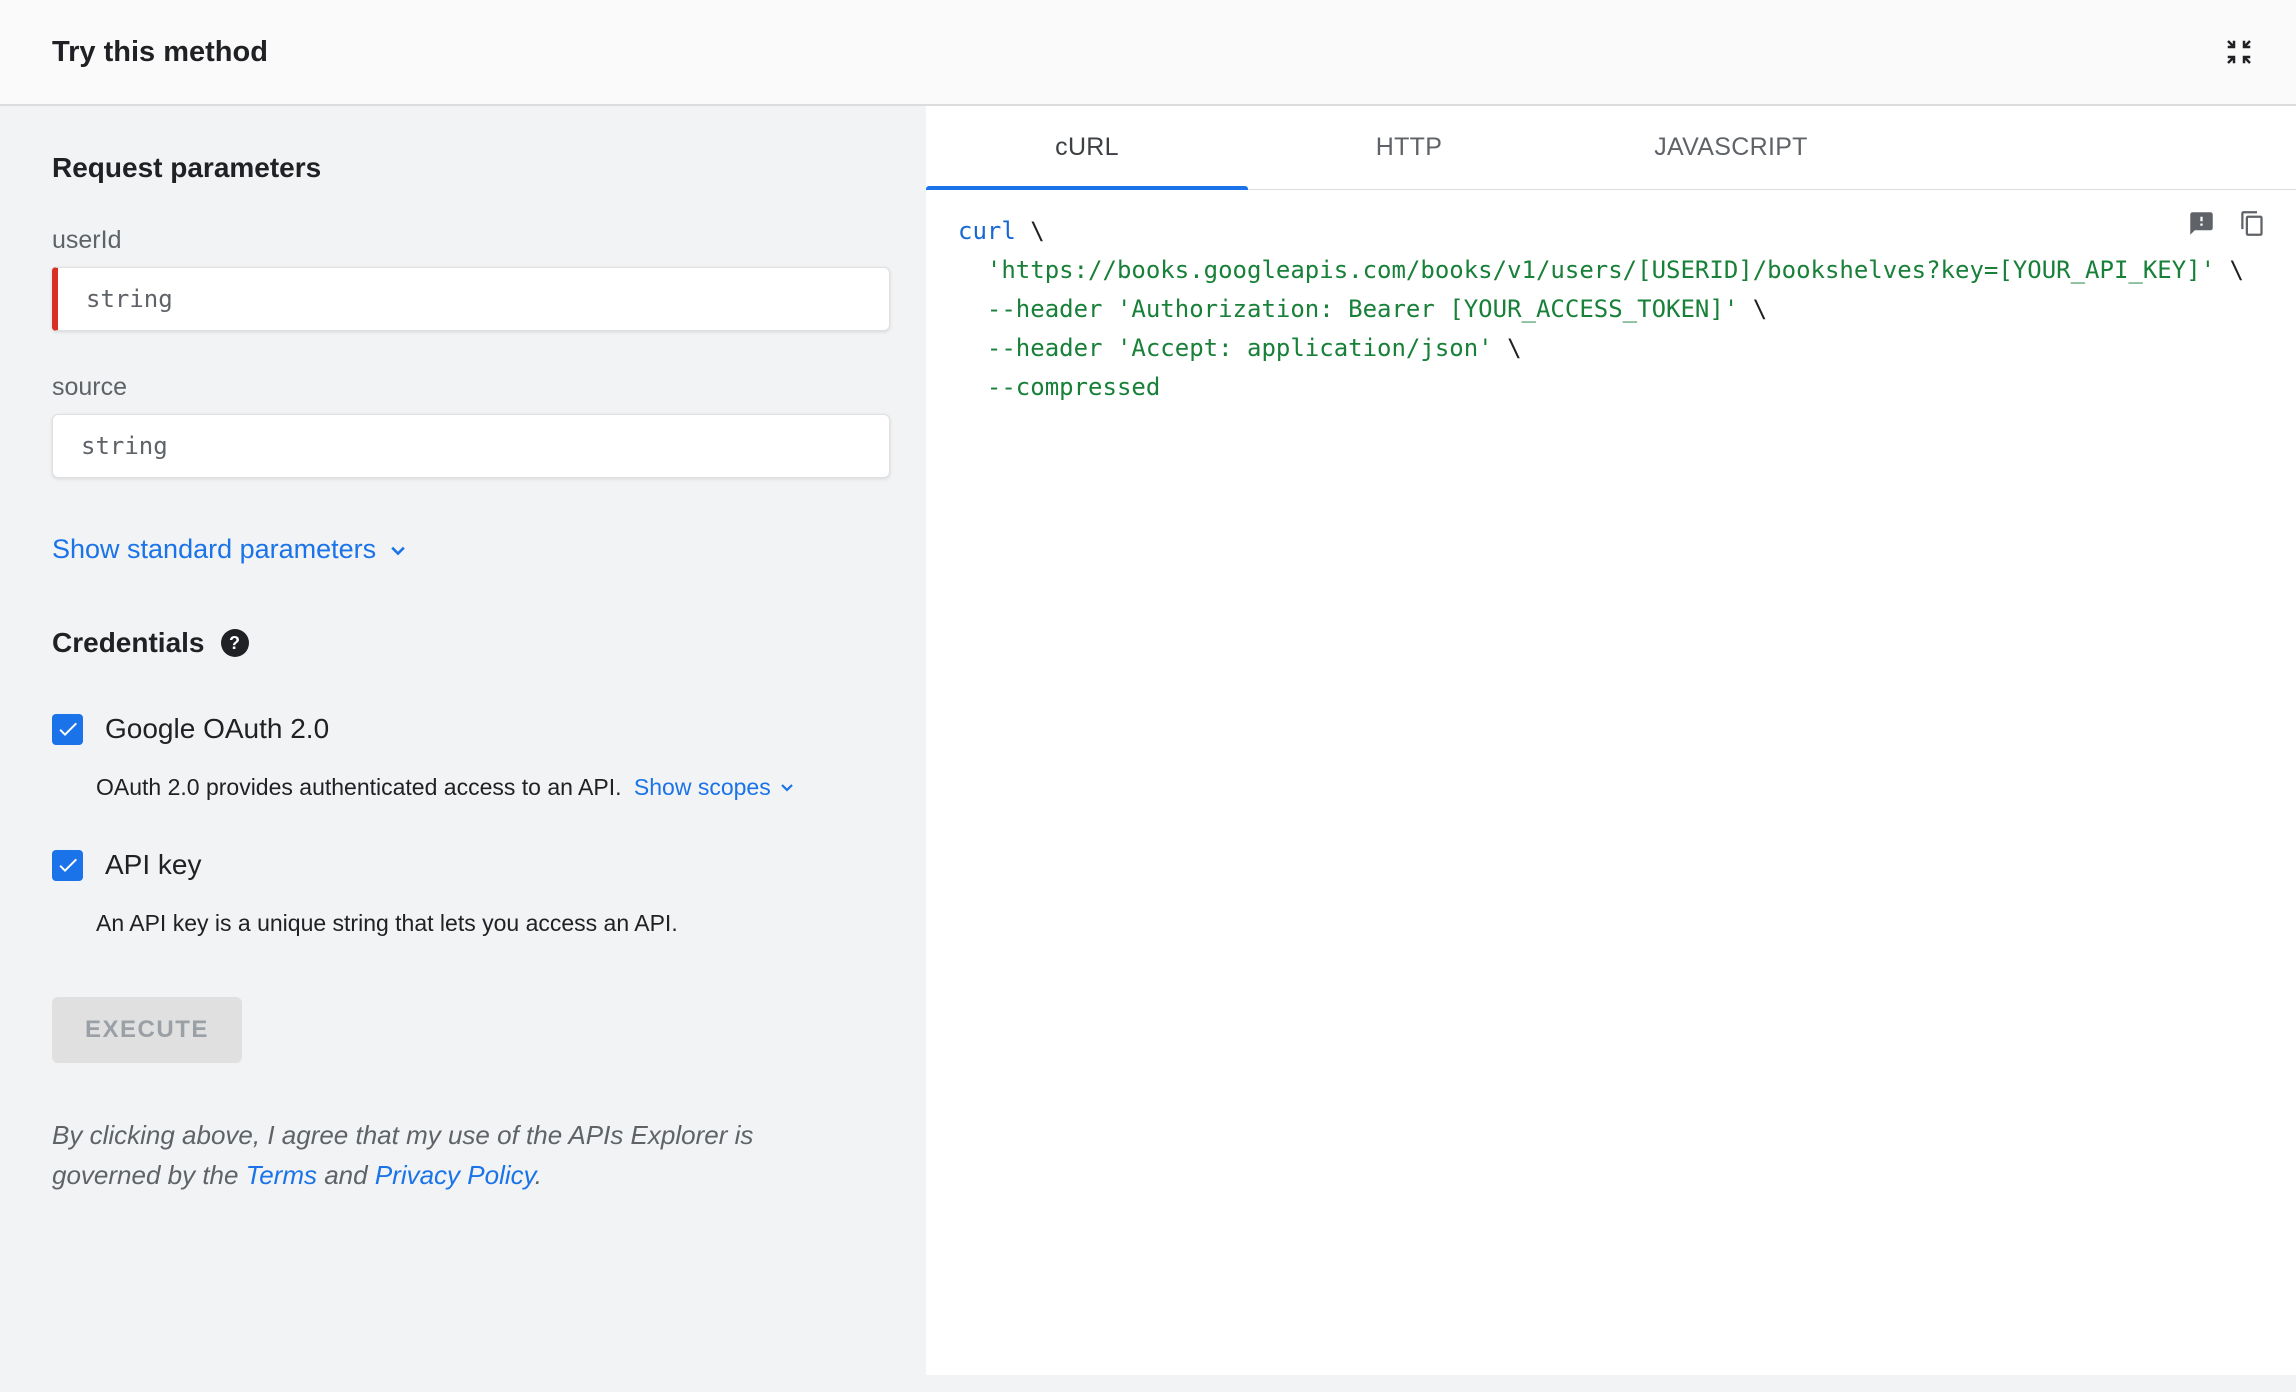 The width and height of the screenshot is (2296, 1392). Describe the element at coordinates (90, 387) in the screenshot. I see `field-label-source: source` at that location.